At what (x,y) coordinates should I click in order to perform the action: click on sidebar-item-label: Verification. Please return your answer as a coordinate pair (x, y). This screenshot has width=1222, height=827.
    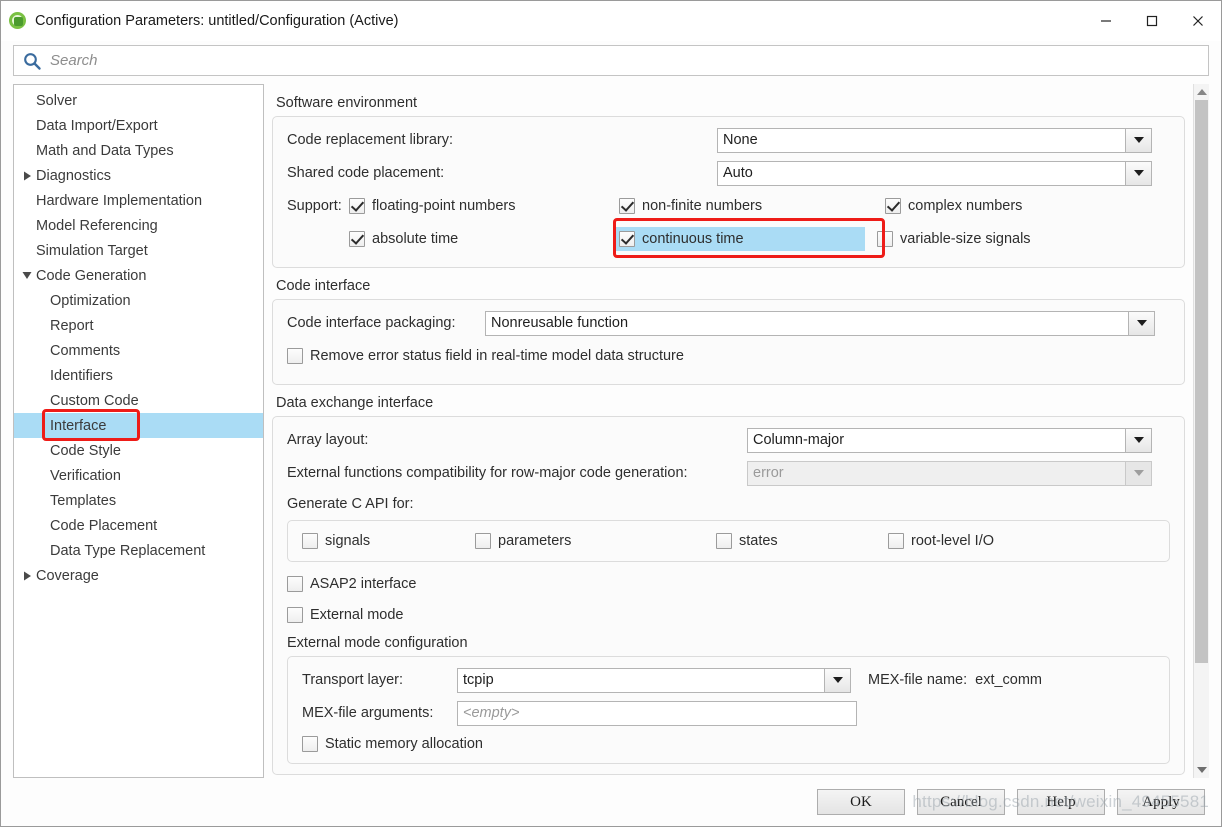
    Looking at the image, I should click on (85, 475).